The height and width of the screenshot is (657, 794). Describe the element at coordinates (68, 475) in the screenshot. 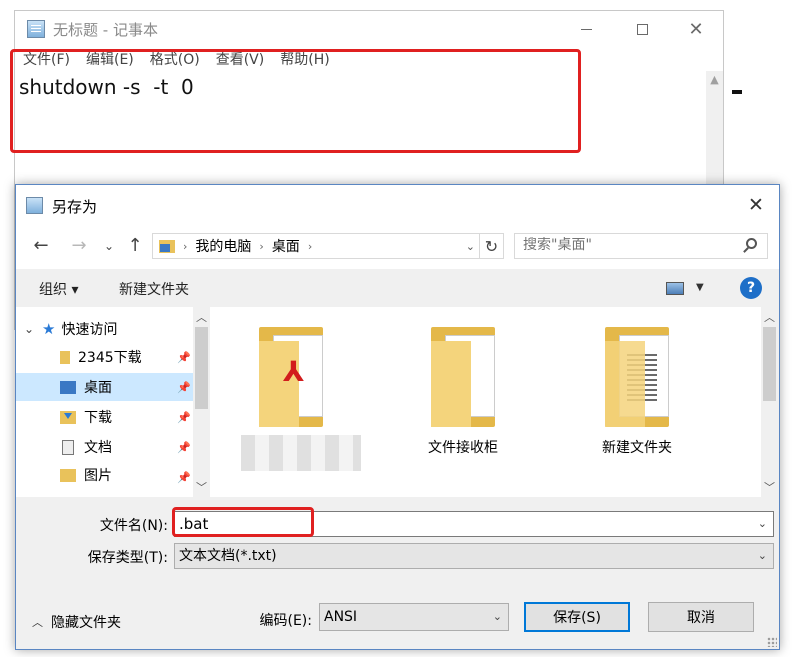

I see `pictures-folder-icon` at that location.